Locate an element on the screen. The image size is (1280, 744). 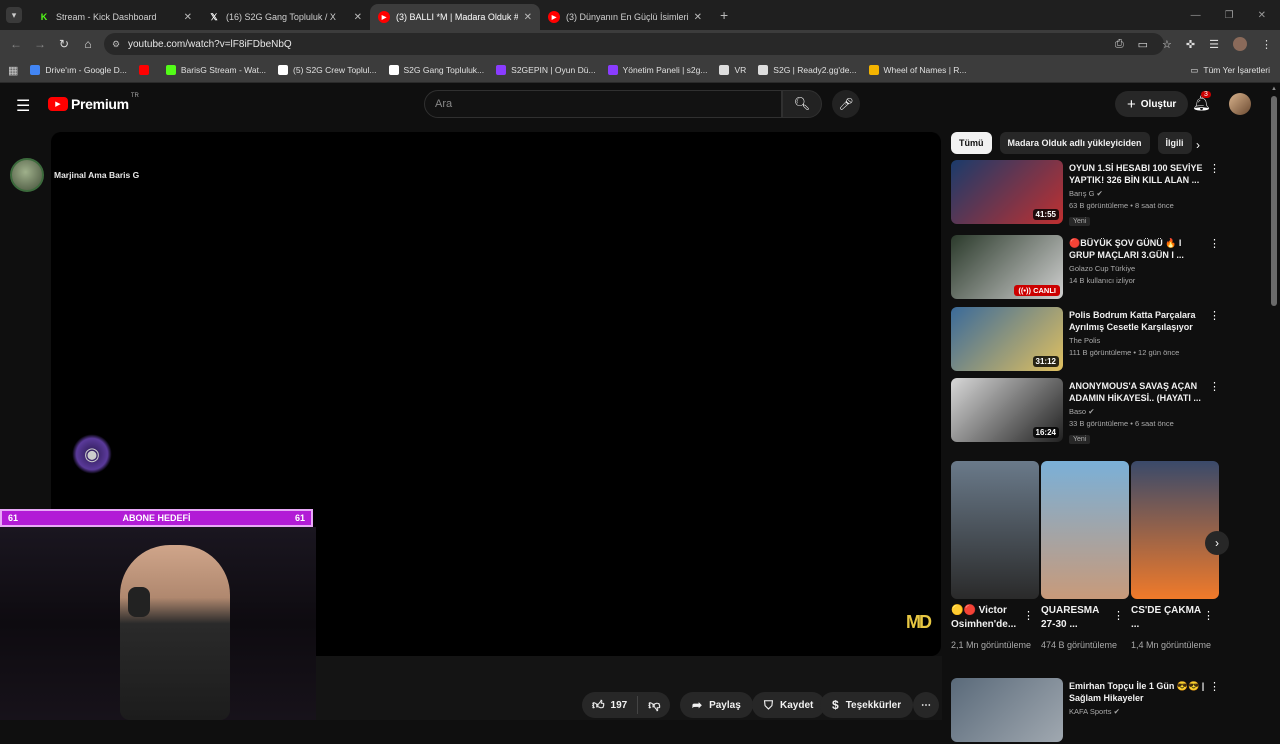
minimize-icon: — is located at coordinates (1196, 15).